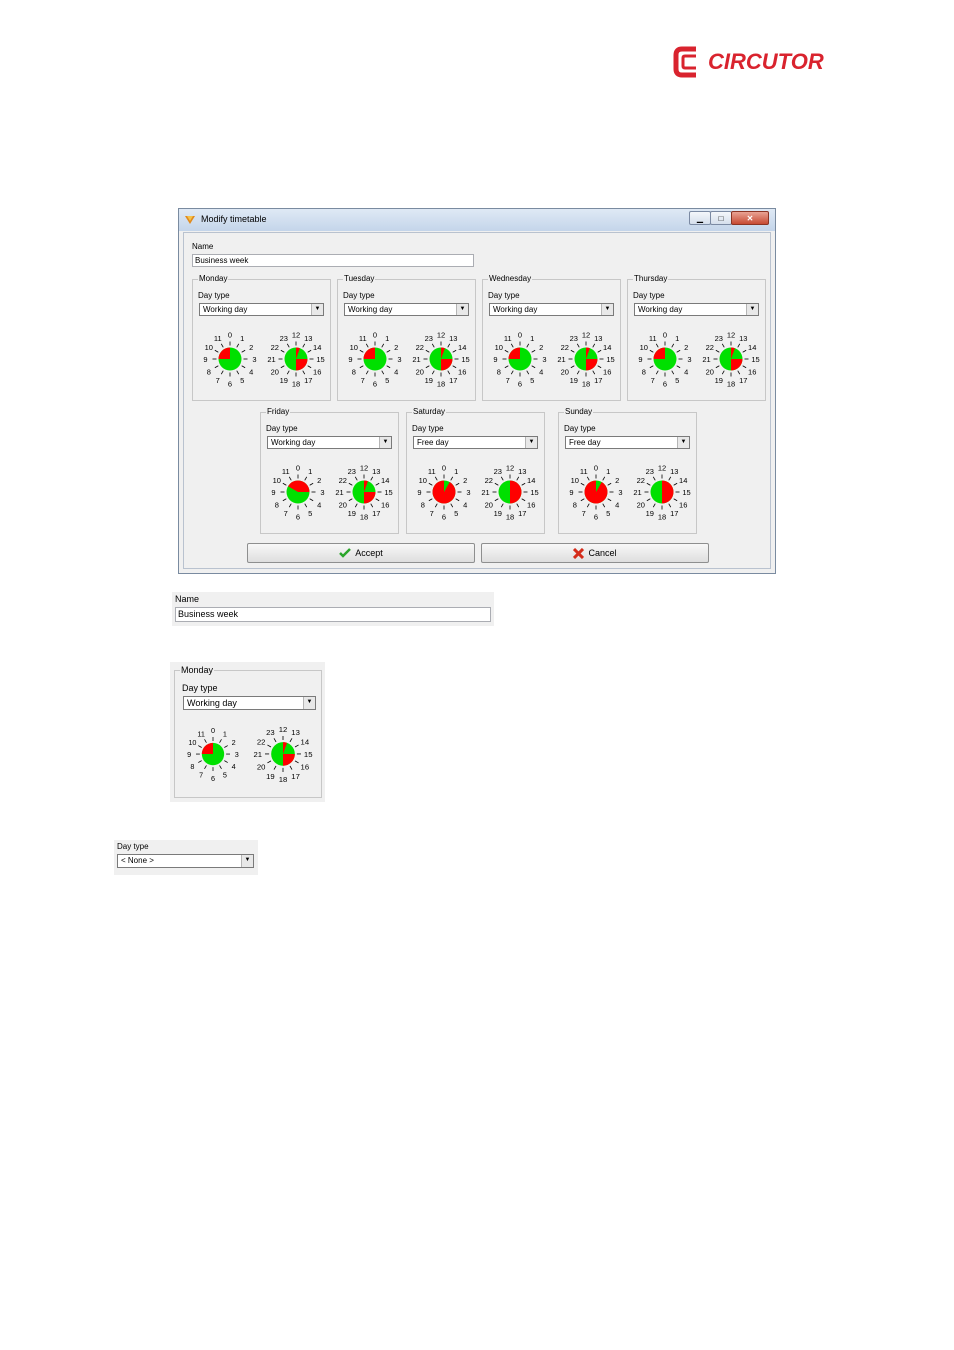 The image size is (954, 1350). What do you see at coordinates (423, 504) in the screenshot?
I see `clock-hour-label: 8` at bounding box center [423, 504].